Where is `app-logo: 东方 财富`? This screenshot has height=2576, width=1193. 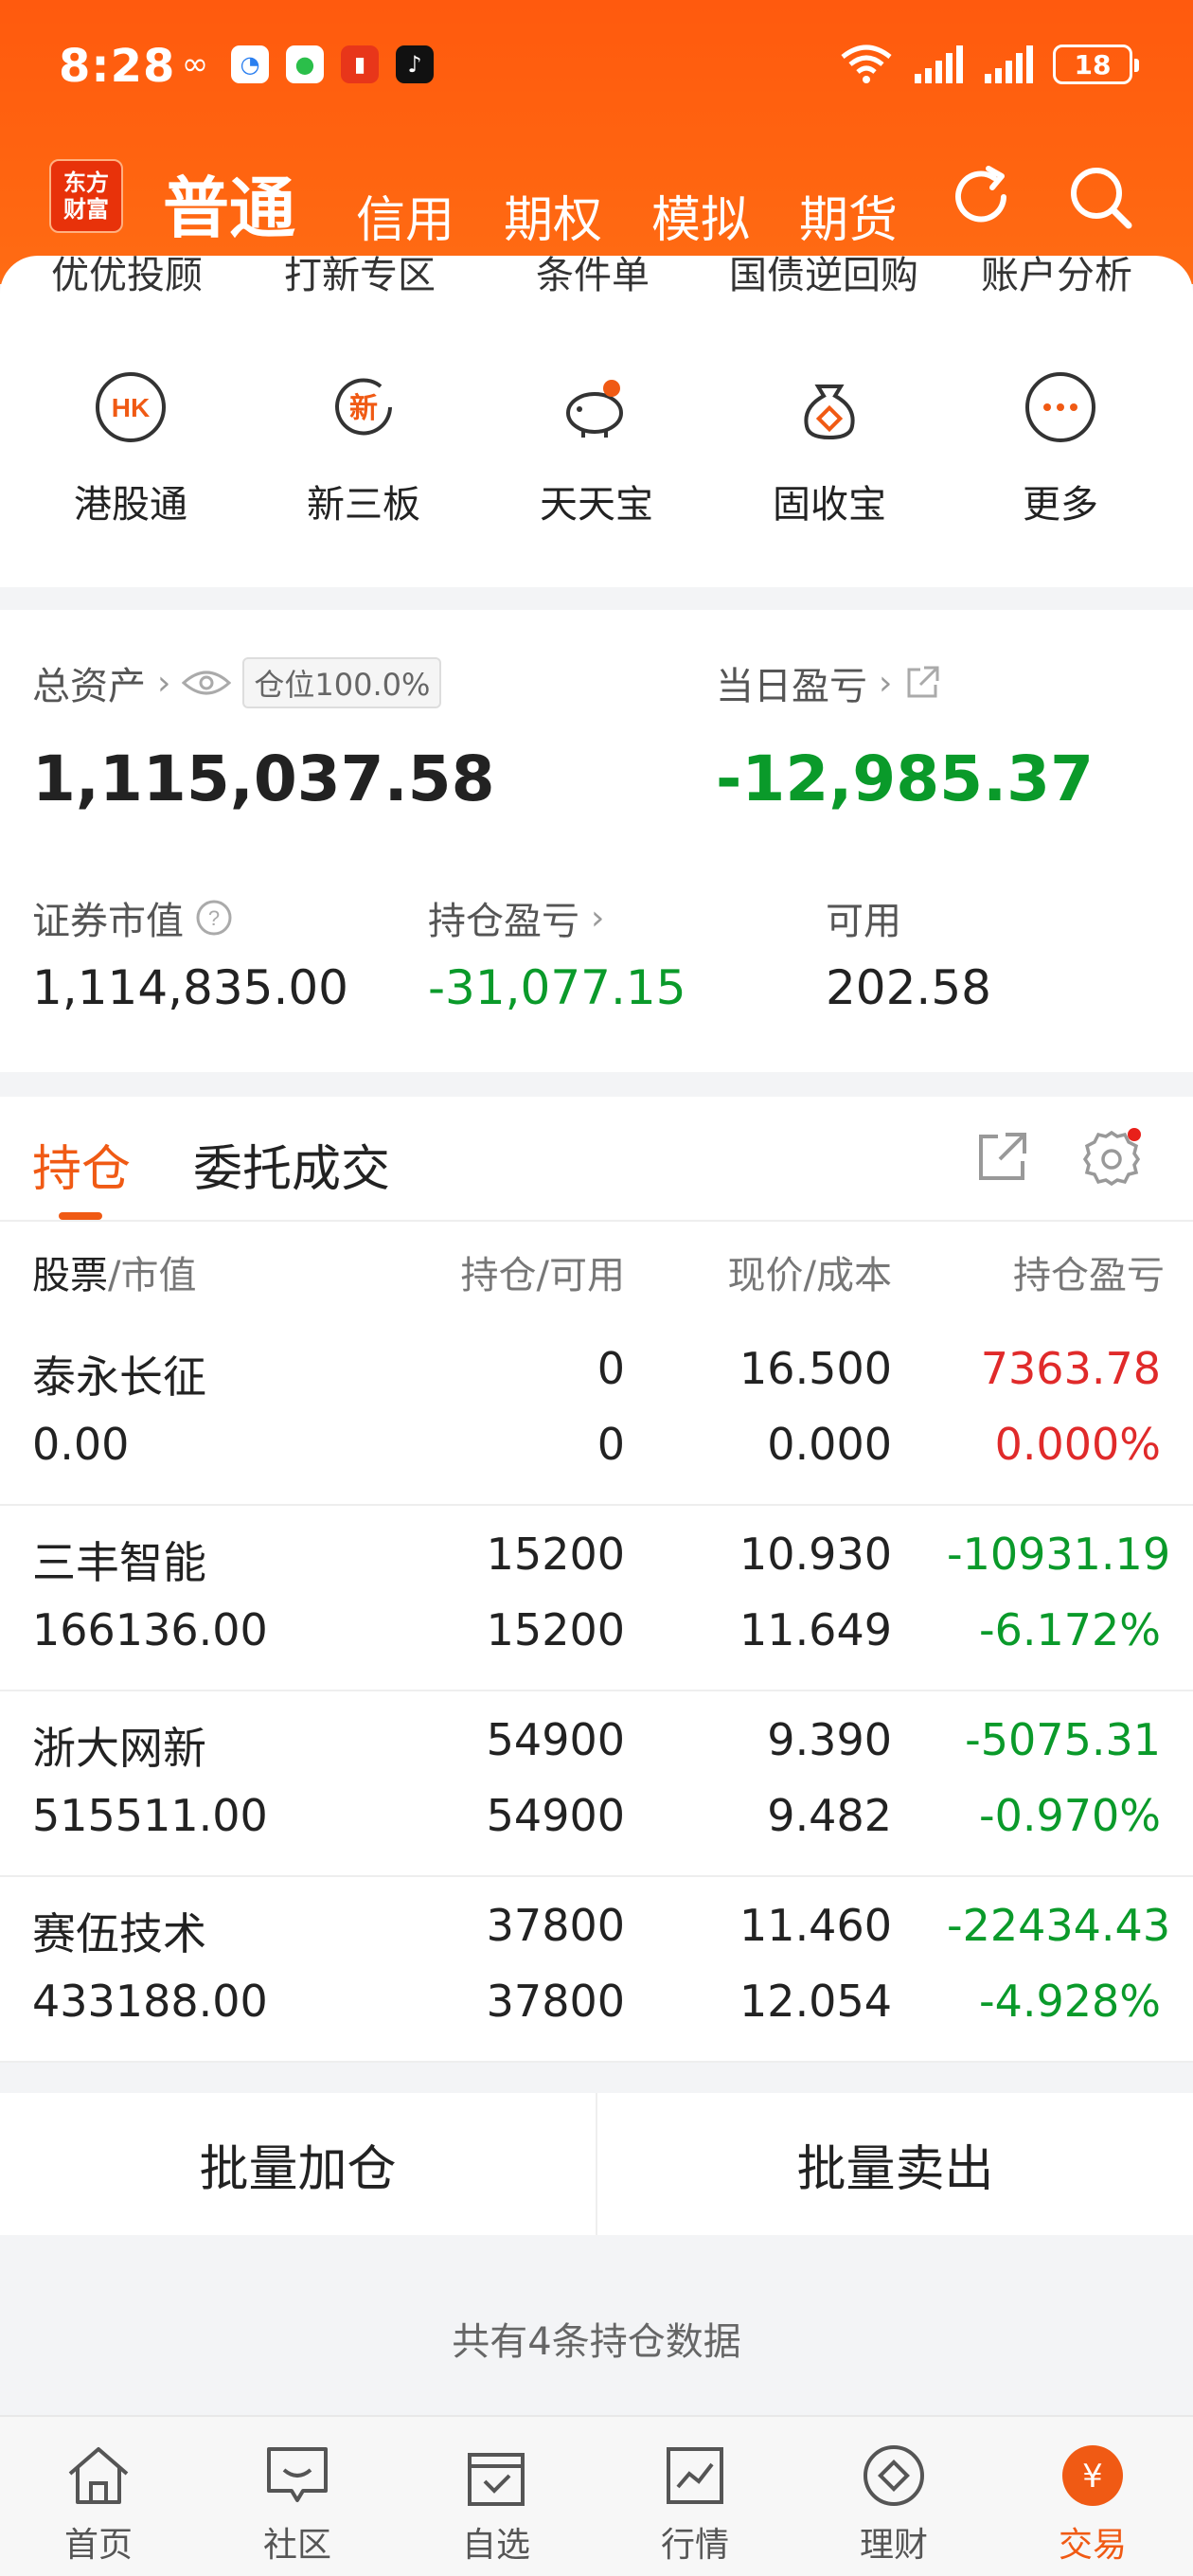
app-logo: 东方 财富 is located at coordinates (86, 196).